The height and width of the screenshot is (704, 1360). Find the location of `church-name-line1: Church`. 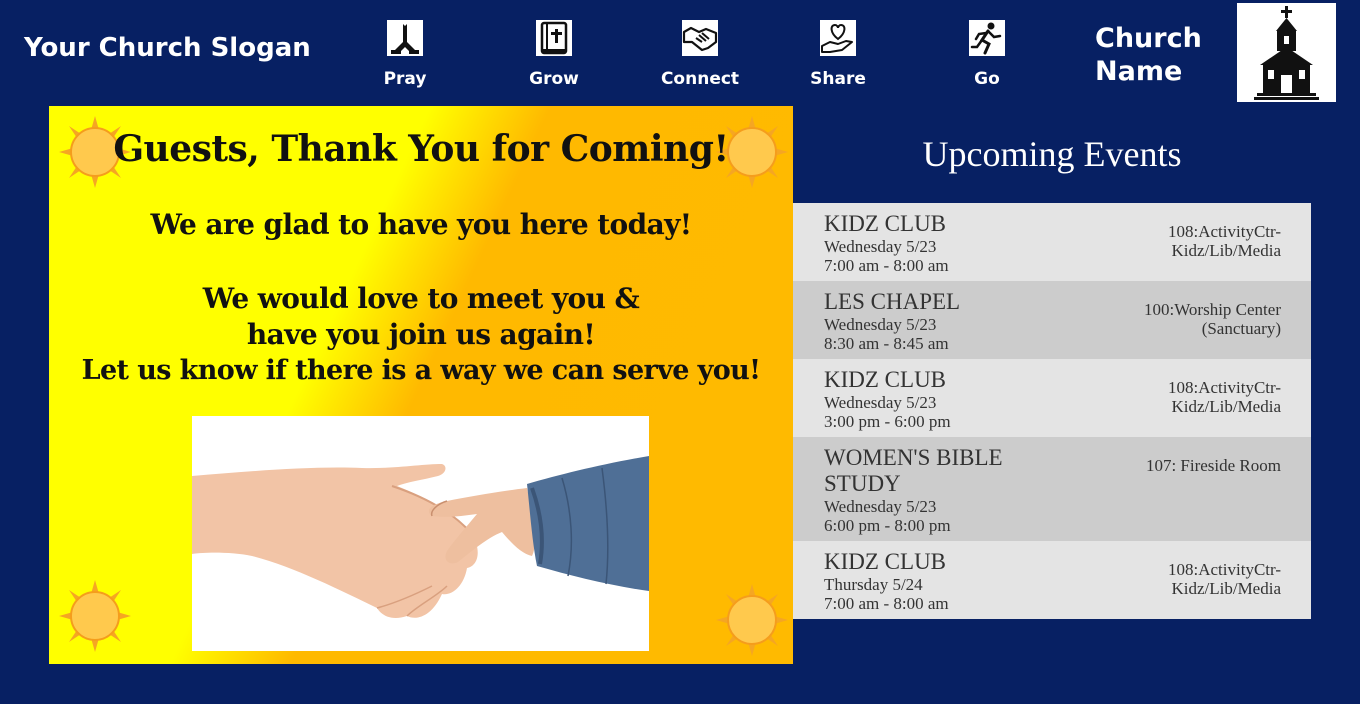

church-name-line1: Church is located at coordinates (1148, 38).